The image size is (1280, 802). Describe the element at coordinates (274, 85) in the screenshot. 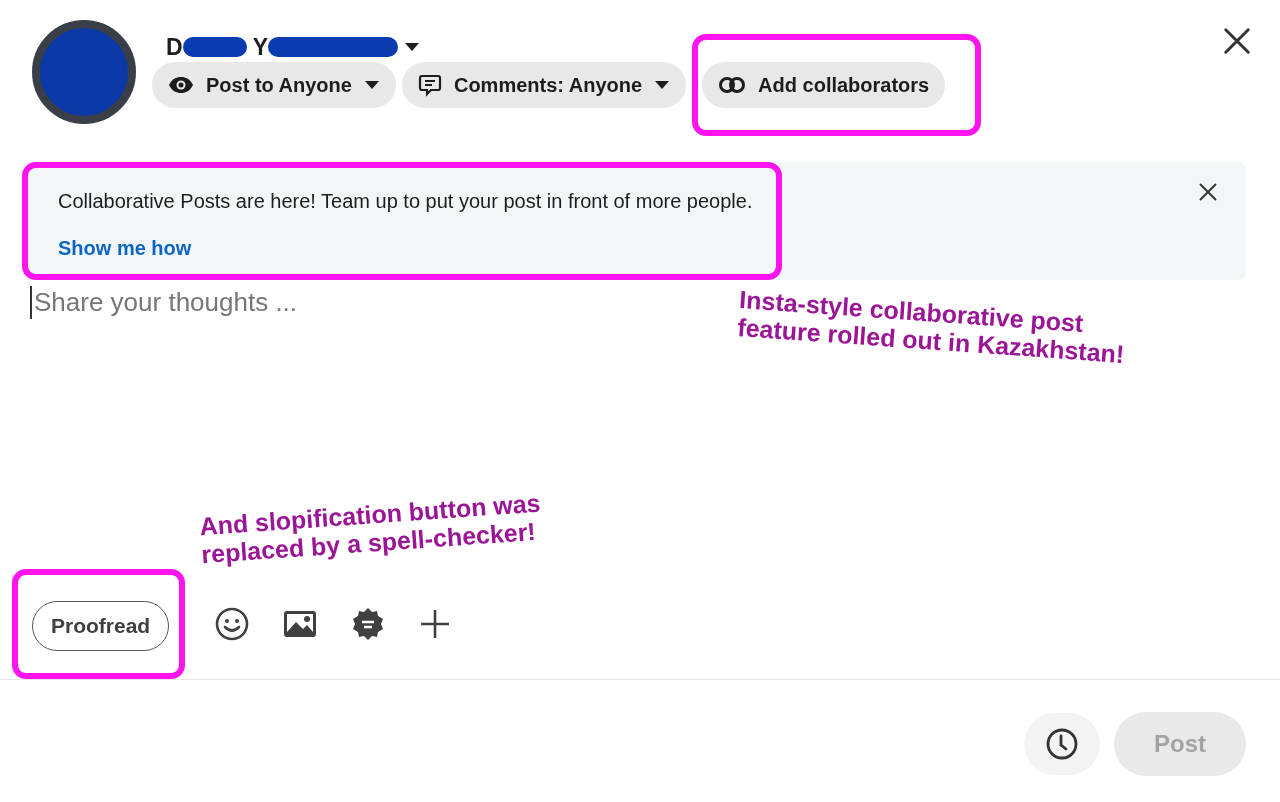

I see `audience-chip: Post to Anyone` at that location.